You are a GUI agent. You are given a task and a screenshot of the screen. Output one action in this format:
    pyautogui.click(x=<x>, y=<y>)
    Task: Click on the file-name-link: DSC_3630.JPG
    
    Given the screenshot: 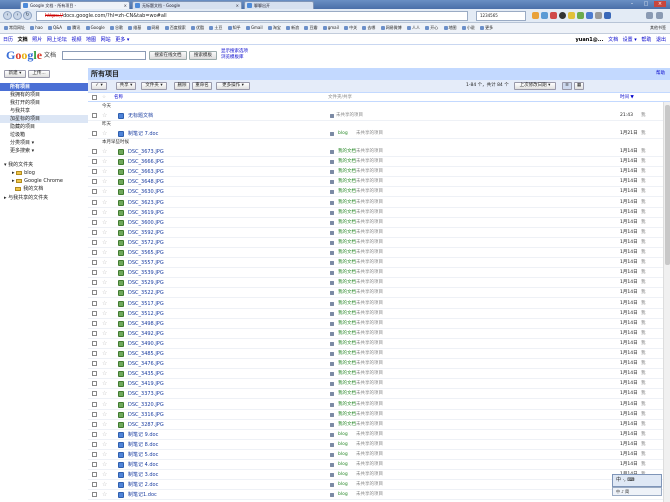 What is the action you would take?
    pyautogui.click(x=146, y=192)
    